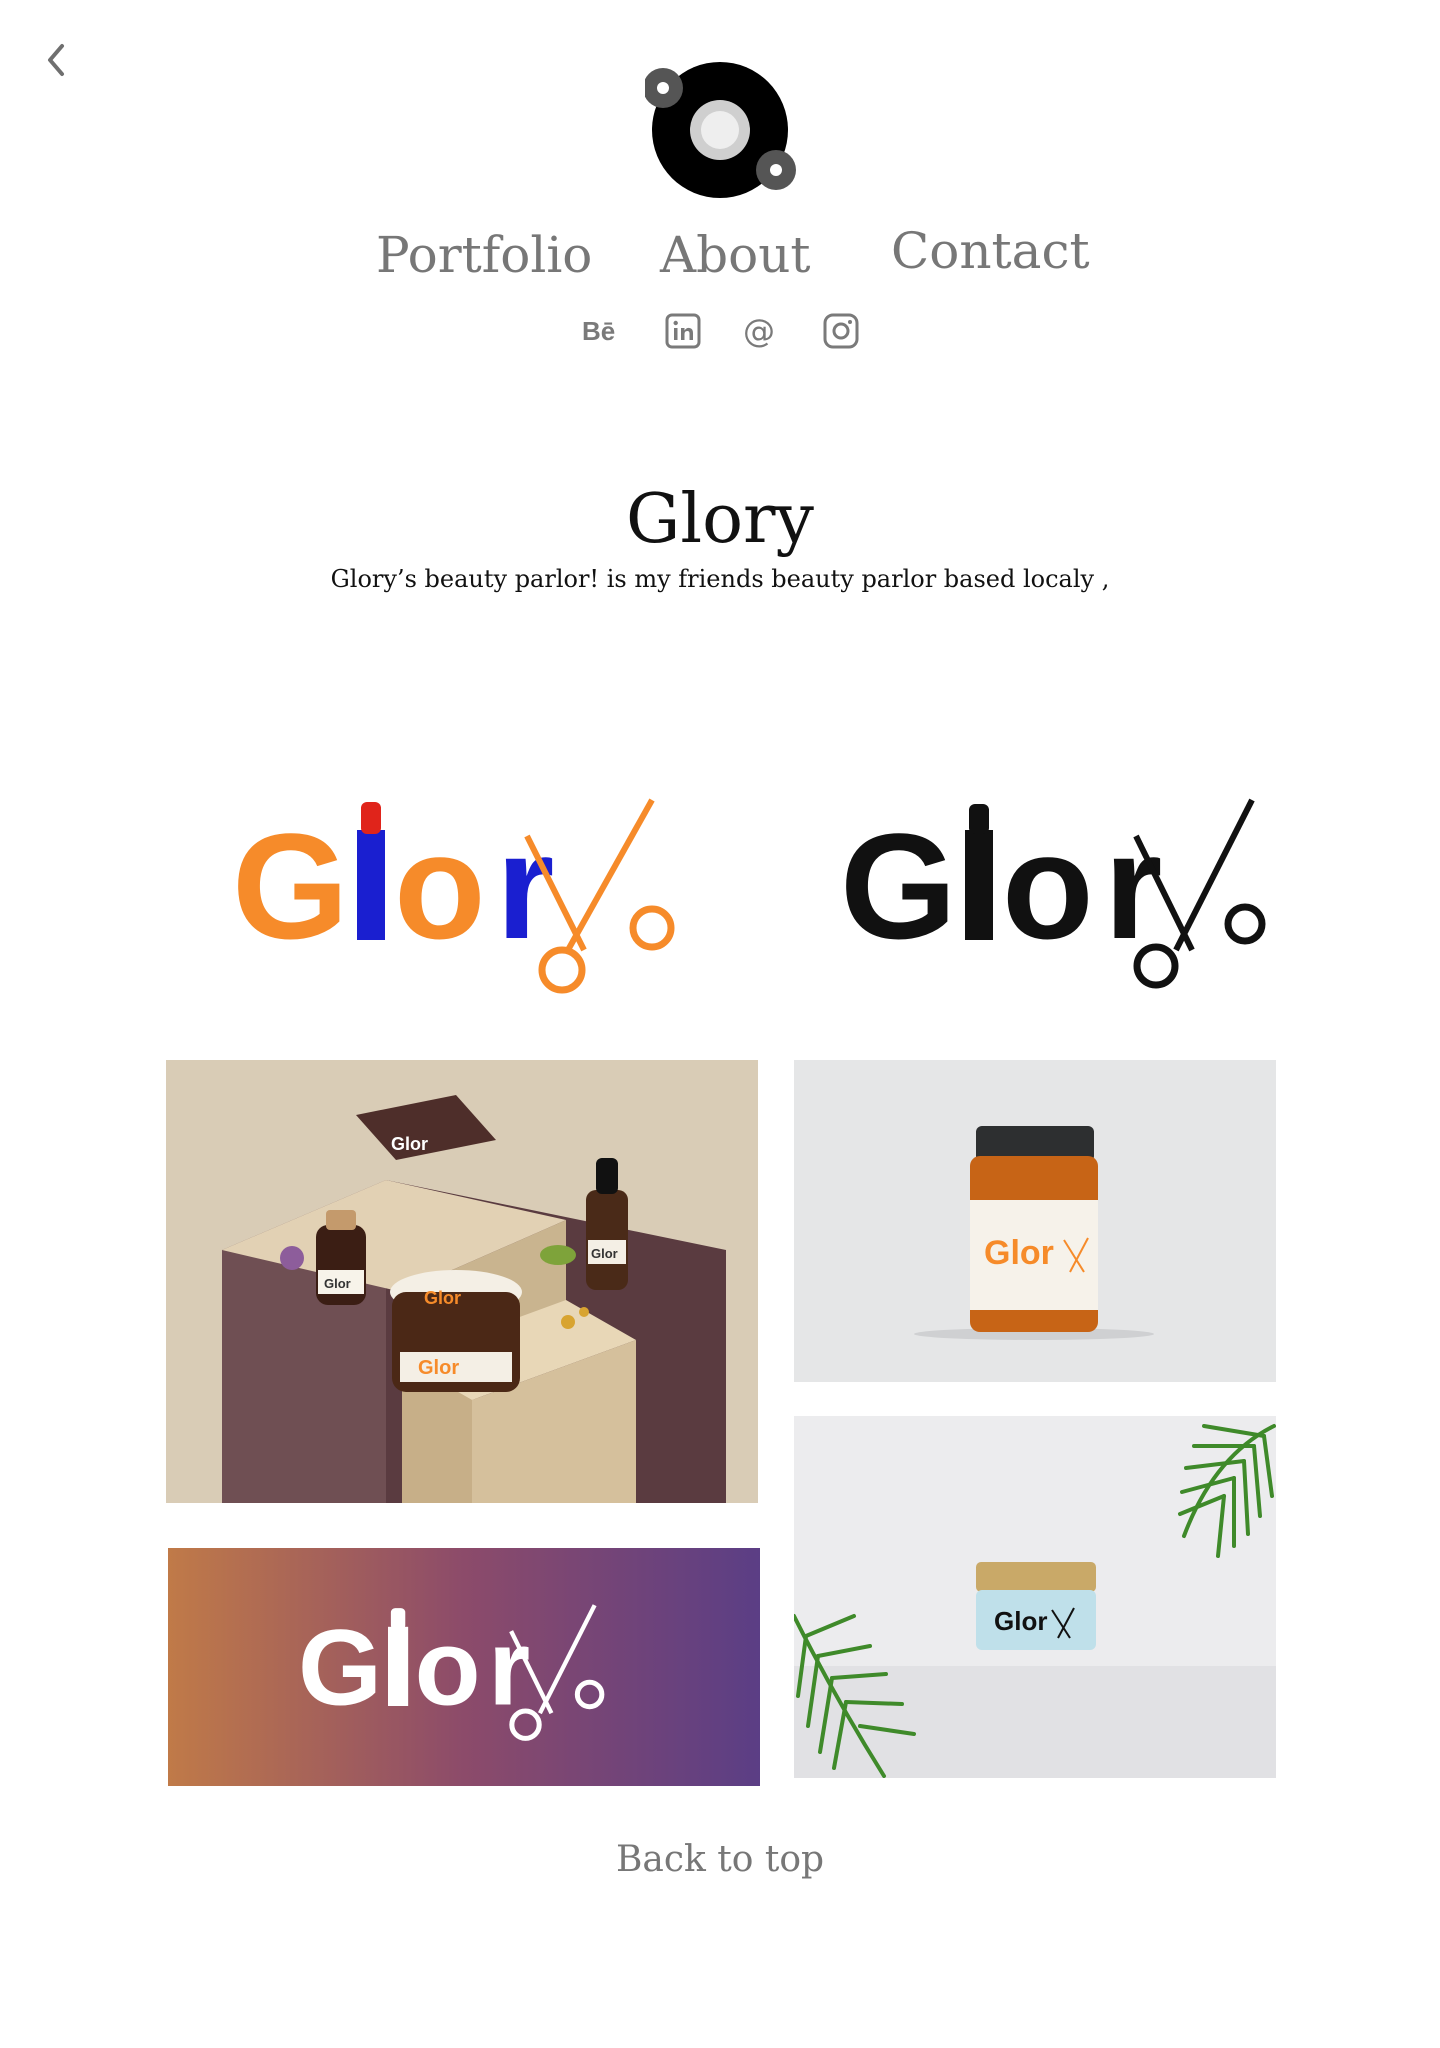 The height and width of the screenshot is (2048, 1440). Describe the element at coordinates (484, 255) in the screenshot. I see `nav-portfolio: Portfolio` at that location.